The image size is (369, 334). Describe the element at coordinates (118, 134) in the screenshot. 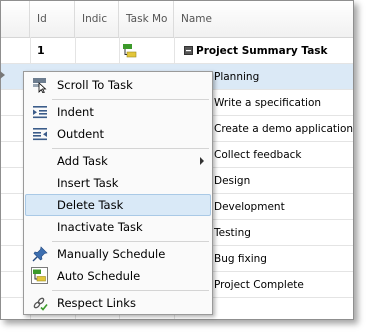

I see `menu-item-outdent: Outdent` at that location.